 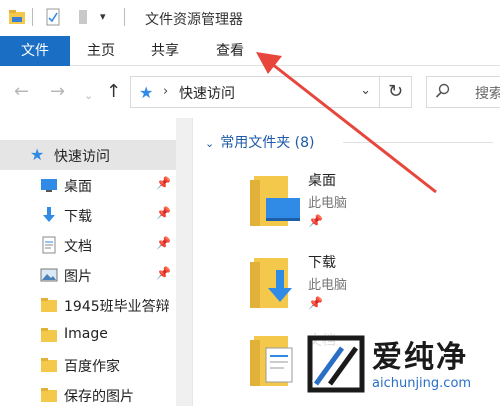 What do you see at coordinates (78, 247) in the screenshot?
I see `sidebar-item-label: 文档` at bounding box center [78, 247].